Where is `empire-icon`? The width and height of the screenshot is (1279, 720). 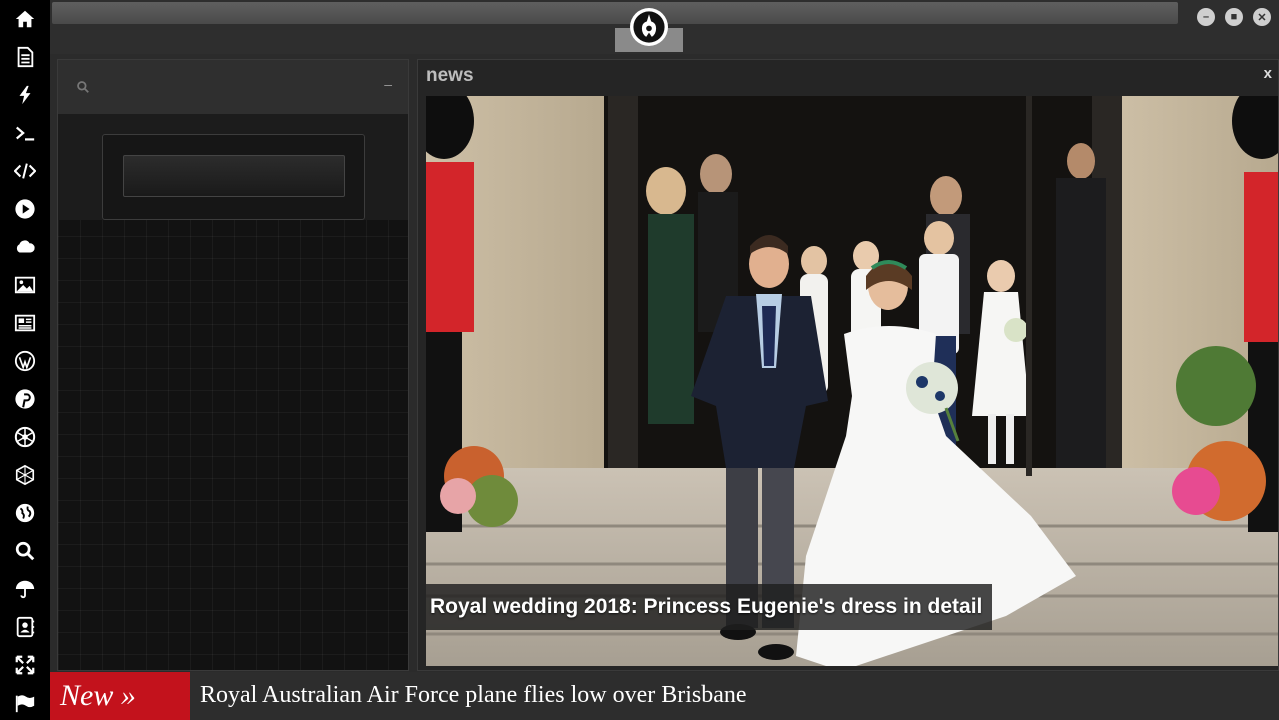 empire-icon is located at coordinates (25, 475).